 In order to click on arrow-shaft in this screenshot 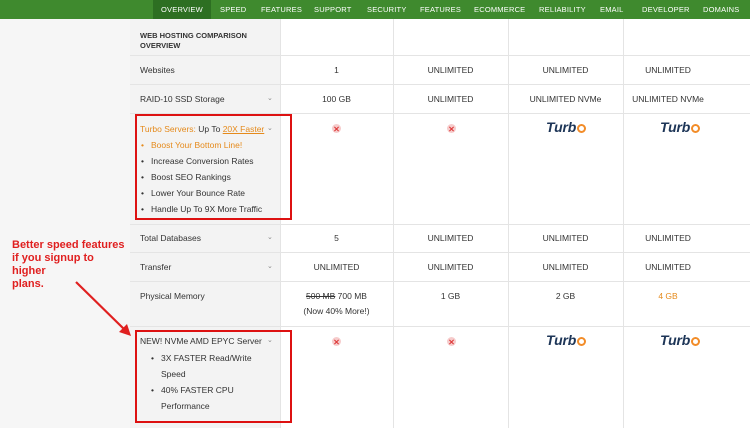, I will do `click(101, 306)`.